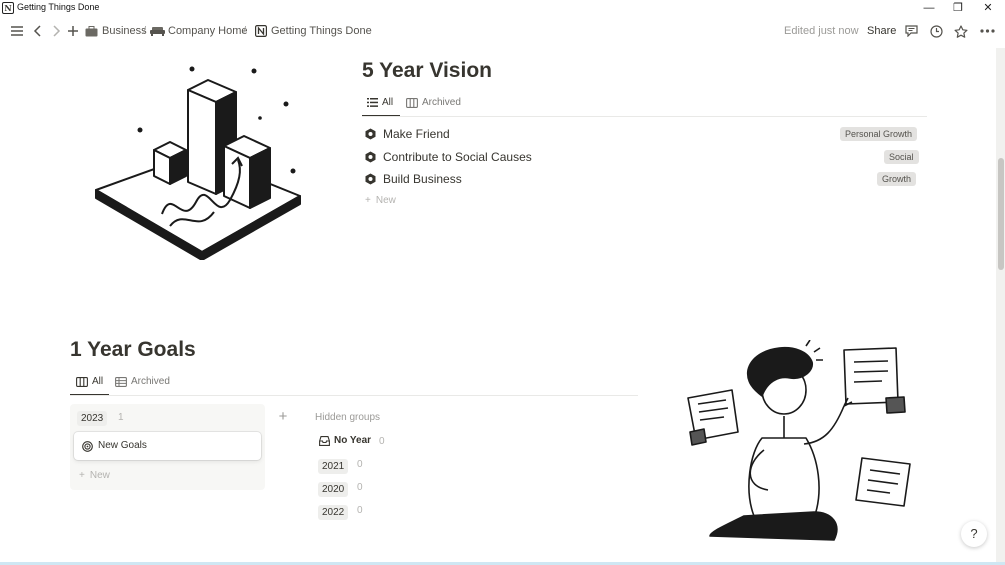 This screenshot has width=1005, height=565. Describe the element at coordinates (17, 31) in the screenshot. I see `menu-icon` at that location.